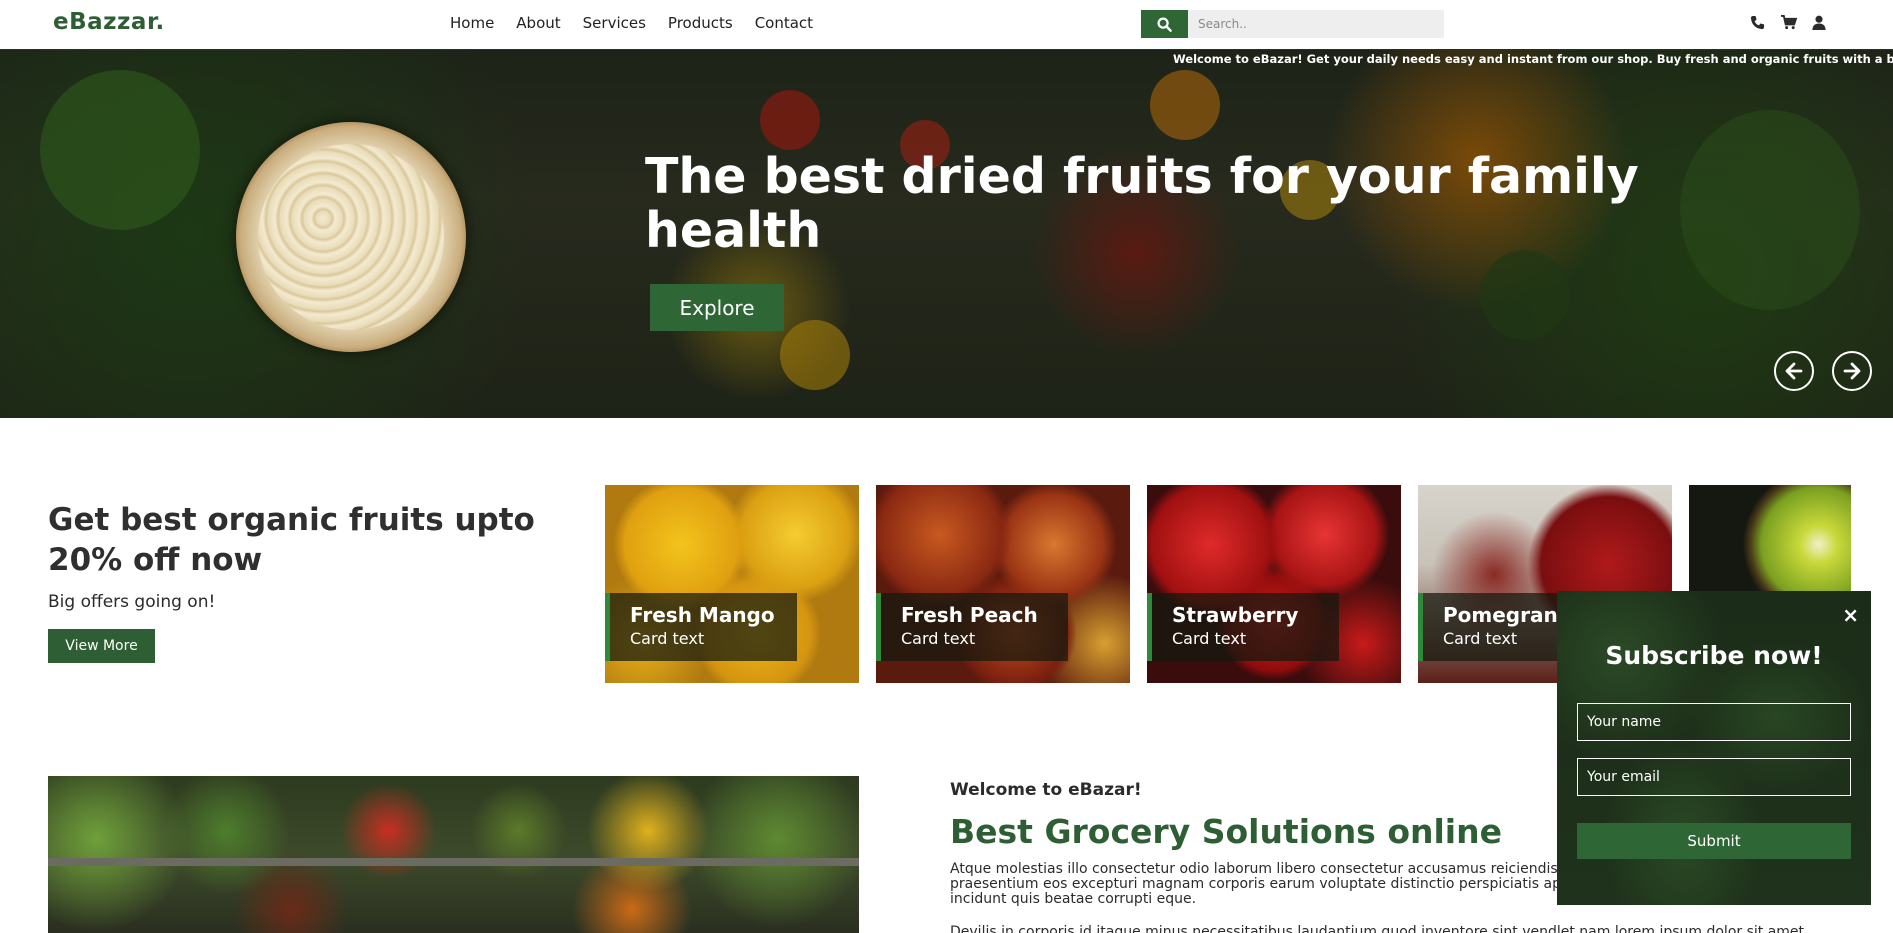  I want to click on prev-slide-button, so click(1794, 371).